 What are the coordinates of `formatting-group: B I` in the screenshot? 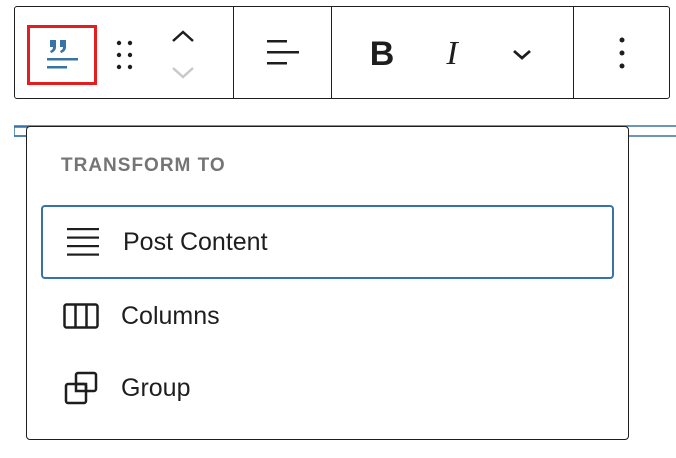 It's located at (452, 52).